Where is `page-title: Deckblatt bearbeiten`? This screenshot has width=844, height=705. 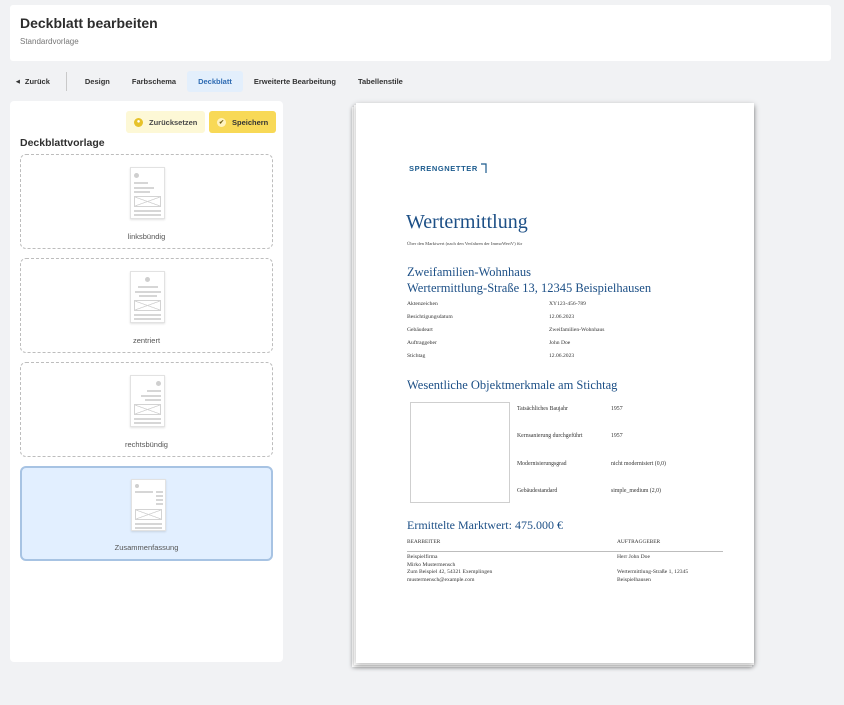
page-title: Deckblatt bearbeiten is located at coordinates (89, 23).